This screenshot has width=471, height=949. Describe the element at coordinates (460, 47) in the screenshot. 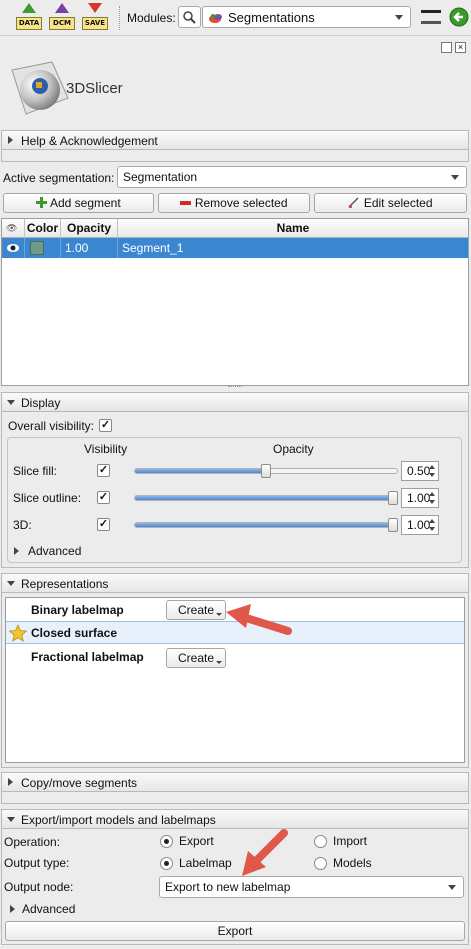

I see `close-icon: ×` at that location.